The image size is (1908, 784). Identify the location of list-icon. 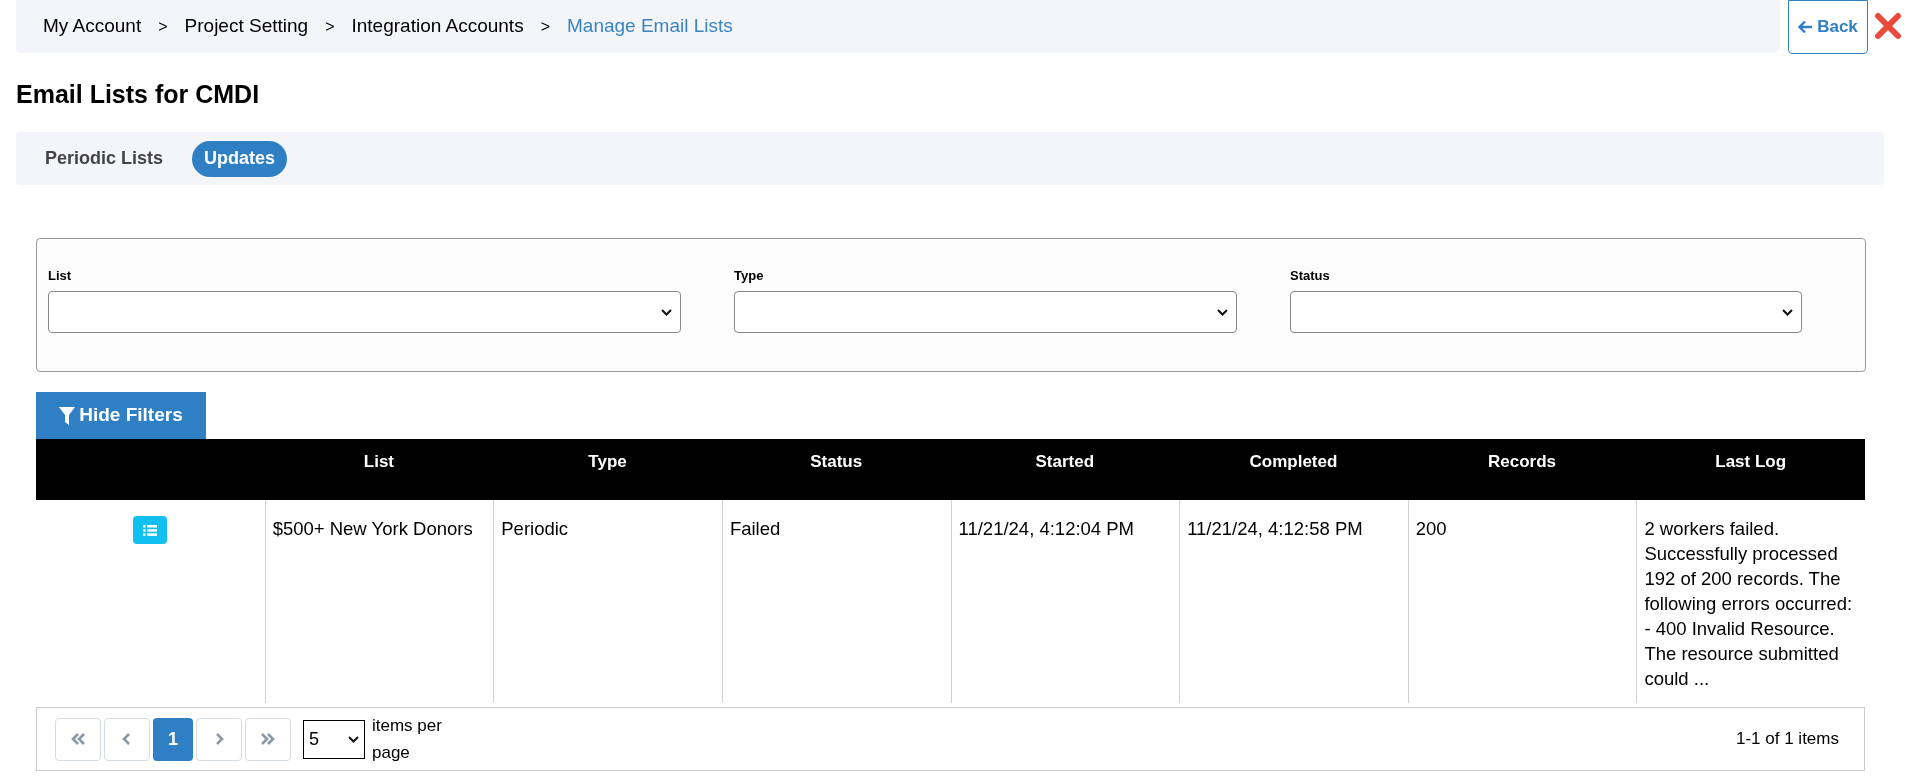
(150, 530).